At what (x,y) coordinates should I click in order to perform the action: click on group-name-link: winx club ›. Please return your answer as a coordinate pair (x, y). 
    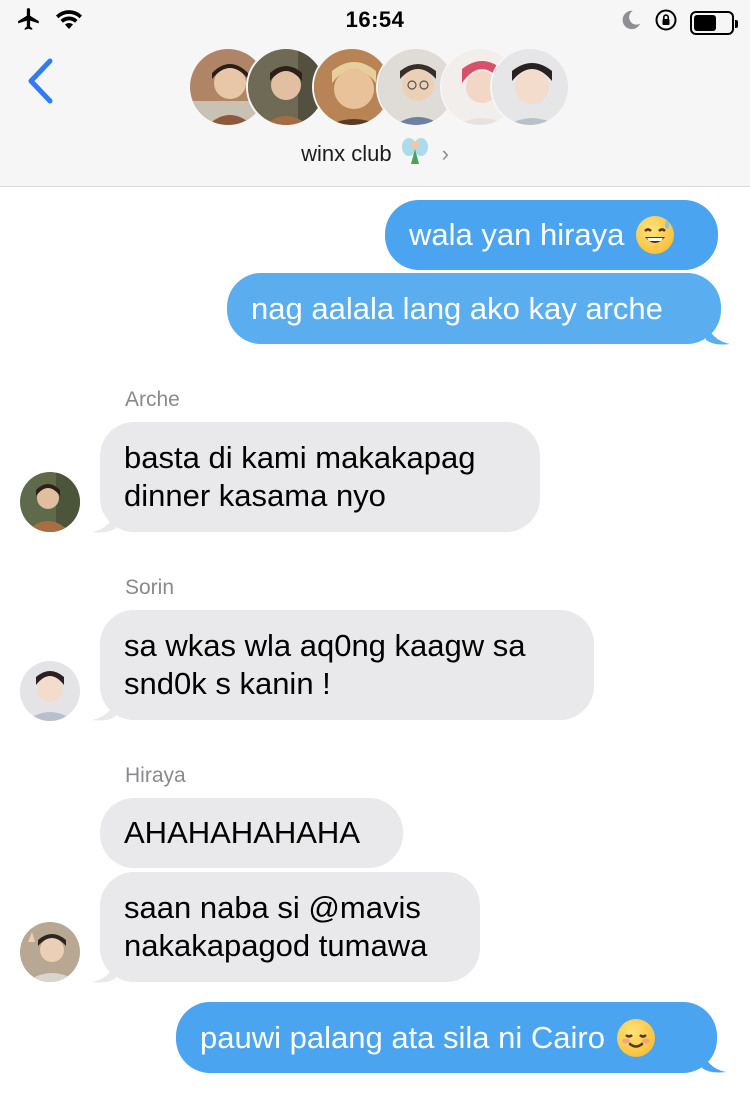
    Looking at the image, I should click on (375, 154).